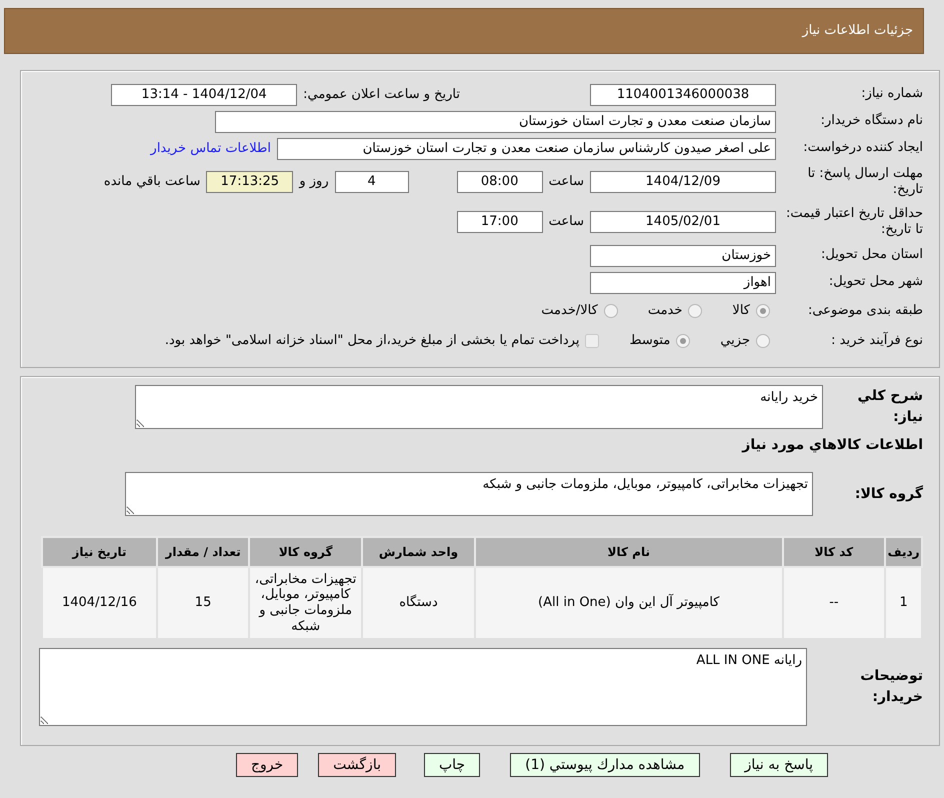 Image resolution: width=944 pixels, height=798 pixels. I want to click on field-label: ايجاد کننده درخواست:, so click(862, 148).